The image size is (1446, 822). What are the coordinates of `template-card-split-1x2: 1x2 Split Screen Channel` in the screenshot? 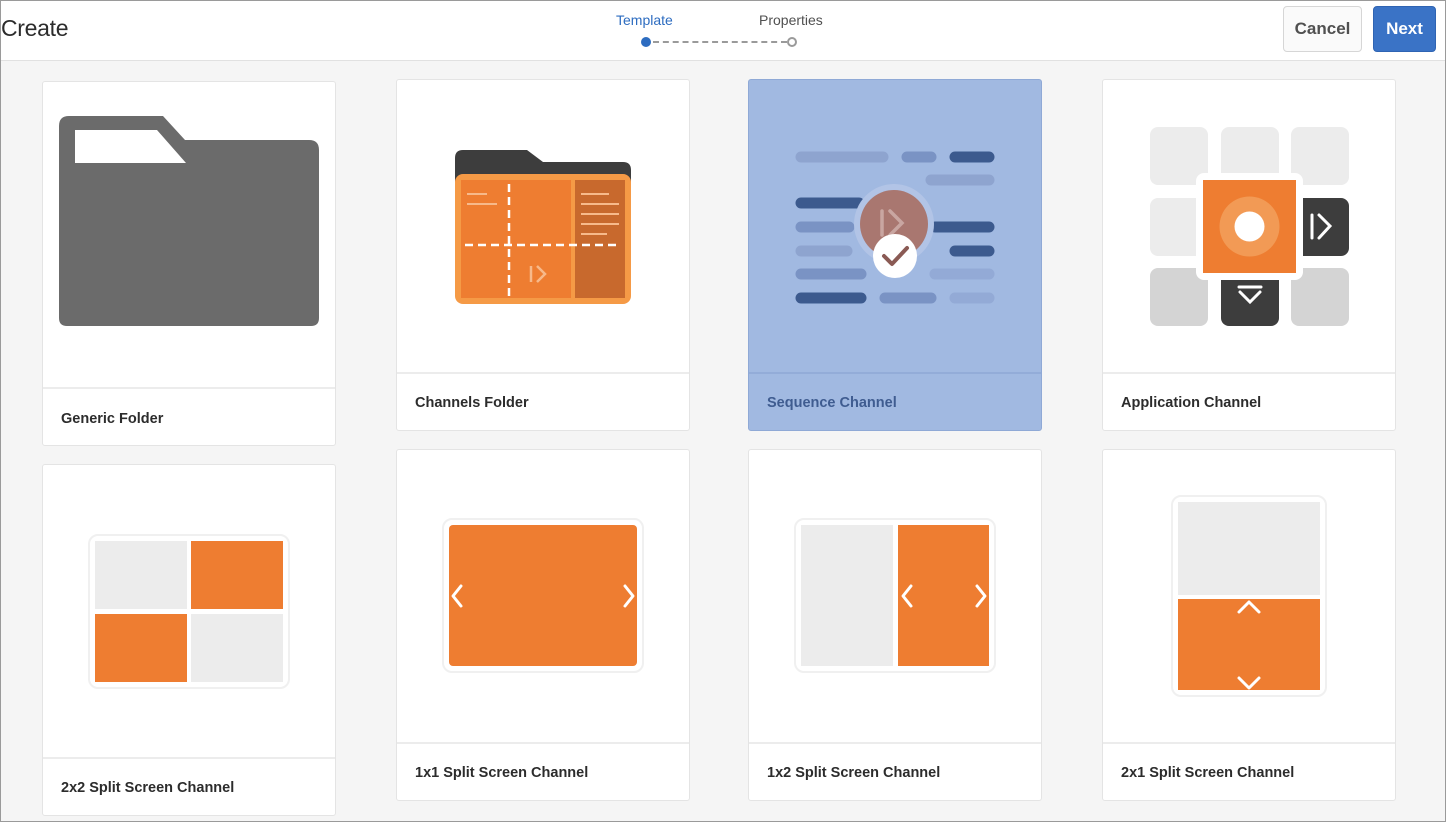 It's located at (895, 625).